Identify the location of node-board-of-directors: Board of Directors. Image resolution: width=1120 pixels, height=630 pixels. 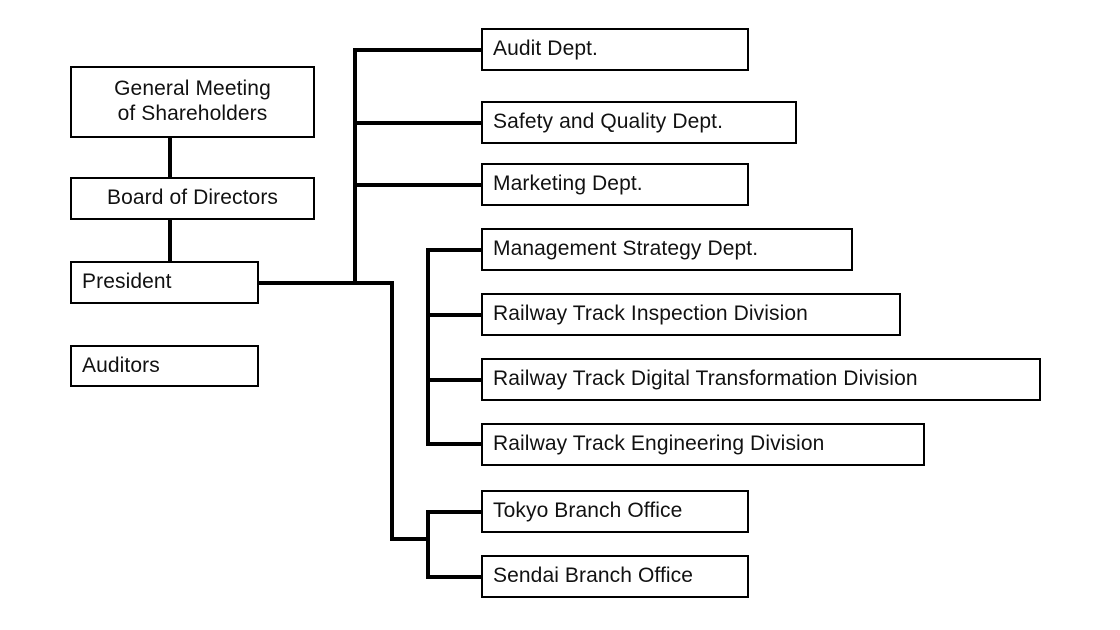
(192, 198).